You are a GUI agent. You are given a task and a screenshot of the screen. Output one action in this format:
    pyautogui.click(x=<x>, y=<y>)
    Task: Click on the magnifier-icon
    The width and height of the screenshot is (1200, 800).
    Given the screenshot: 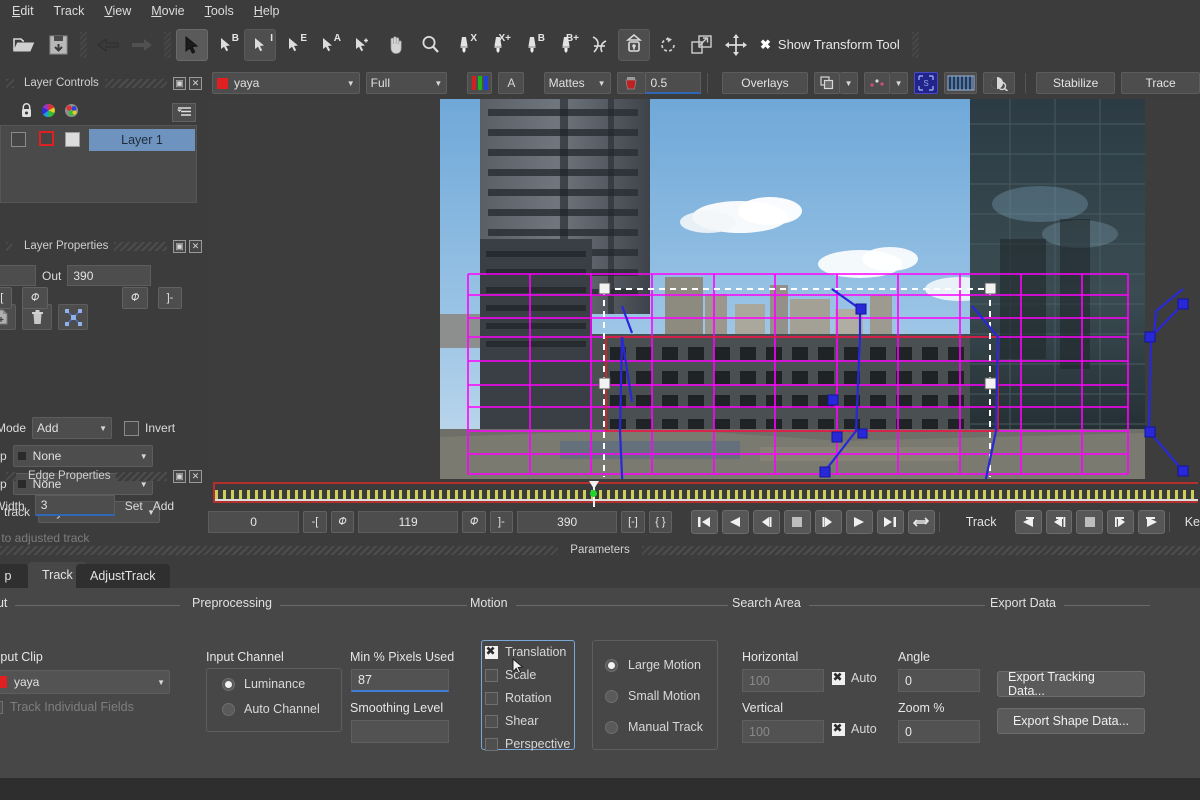 What is the action you would take?
    pyautogui.click(x=430, y=45)
    